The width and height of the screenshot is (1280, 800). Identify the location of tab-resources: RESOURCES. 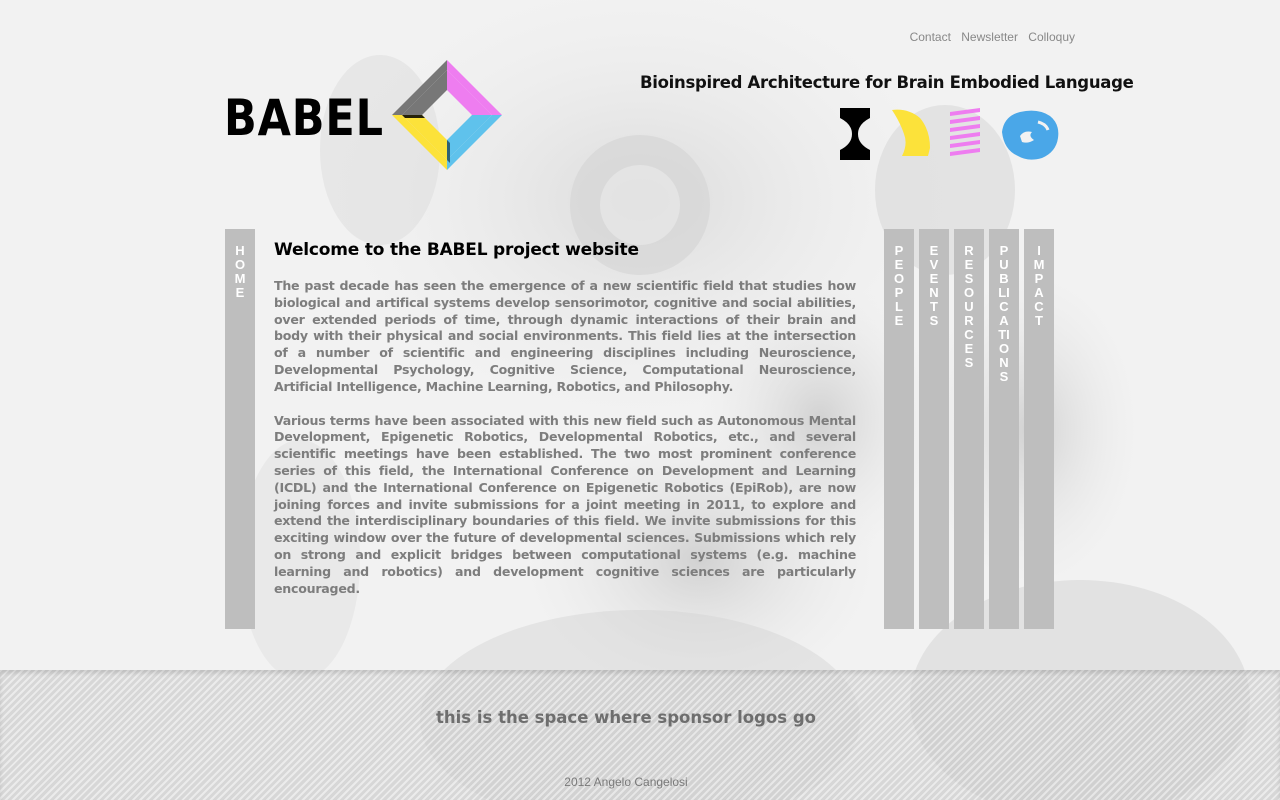
(969, 429).